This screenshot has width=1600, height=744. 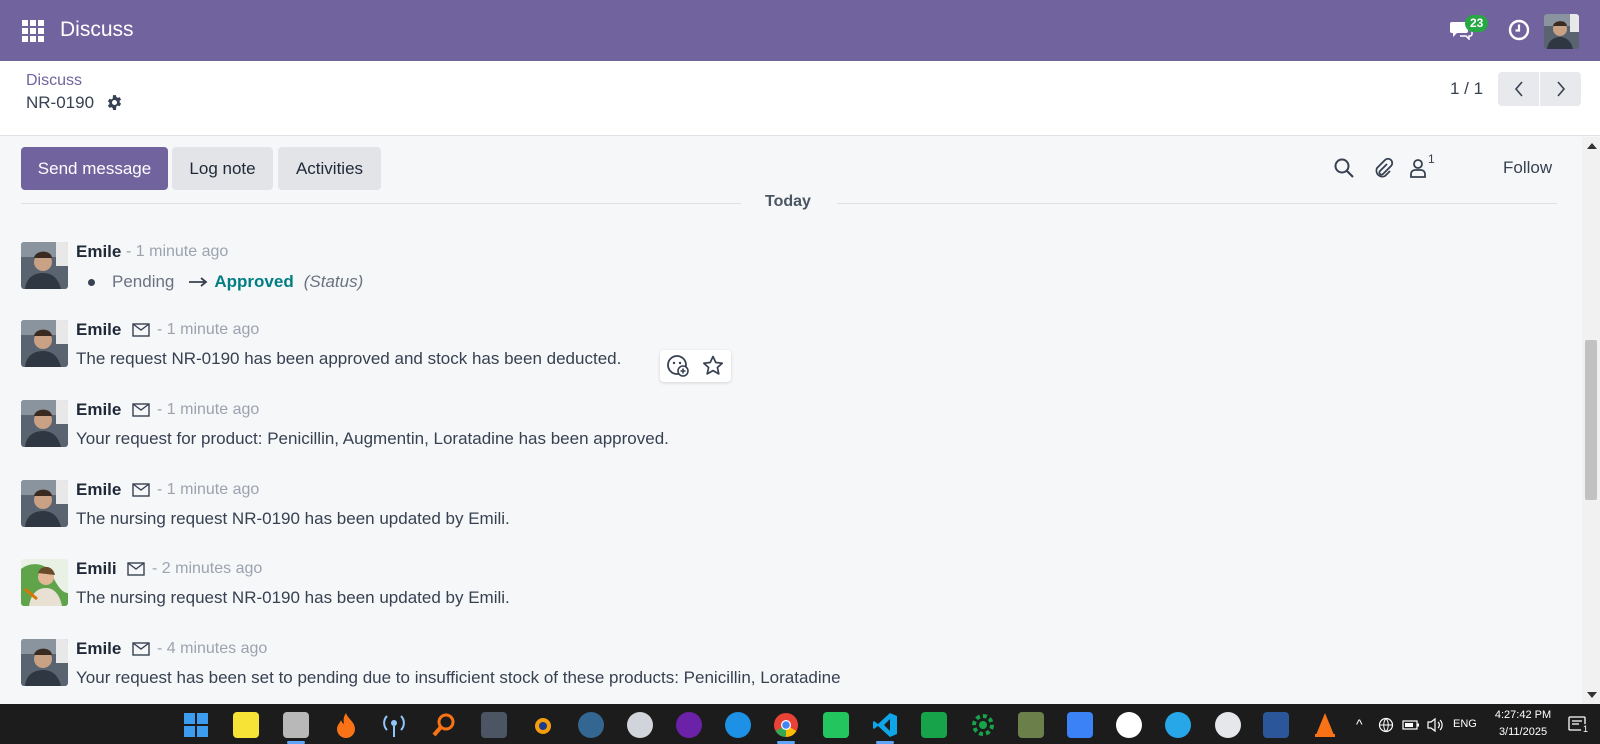 What do you see at coordinates (934, 725) in the screenshot?
I see `pipe-app-icon` at bounding box center [934, 725].